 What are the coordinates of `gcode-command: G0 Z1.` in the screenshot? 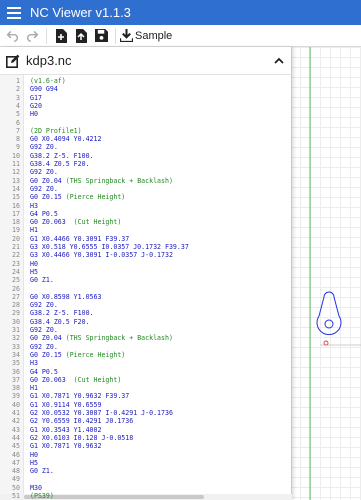 It's located at (42, 280).